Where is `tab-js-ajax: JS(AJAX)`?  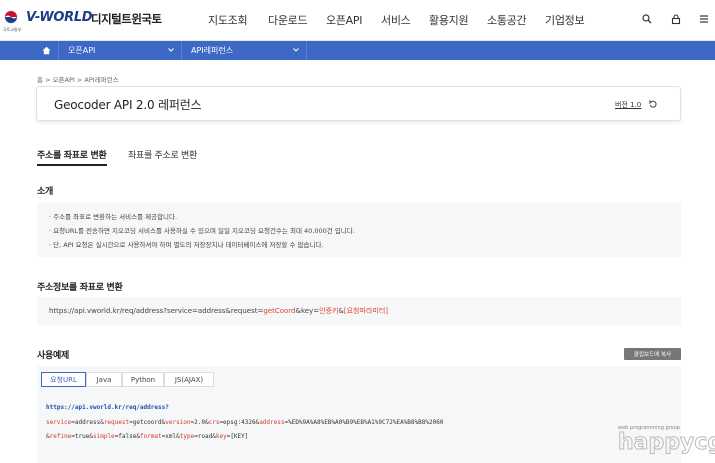 tab-js-ajax: JS(AJAX) is located at coordinates (189, 379).